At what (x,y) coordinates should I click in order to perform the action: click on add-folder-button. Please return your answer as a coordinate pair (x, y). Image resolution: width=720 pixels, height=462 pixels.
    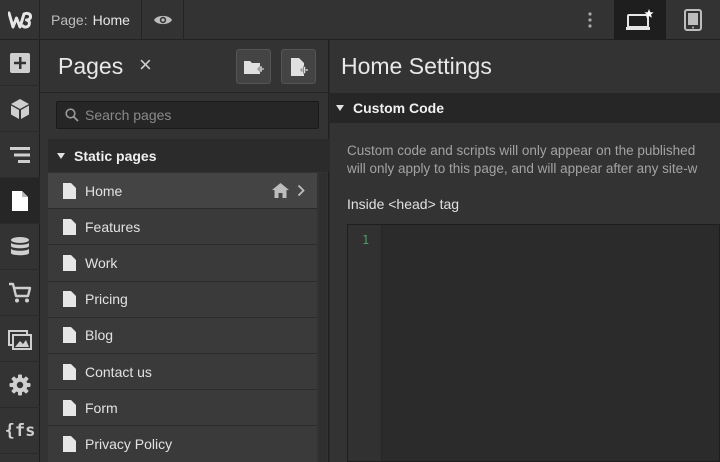
    Looking at the image, I should click on (253, 66).